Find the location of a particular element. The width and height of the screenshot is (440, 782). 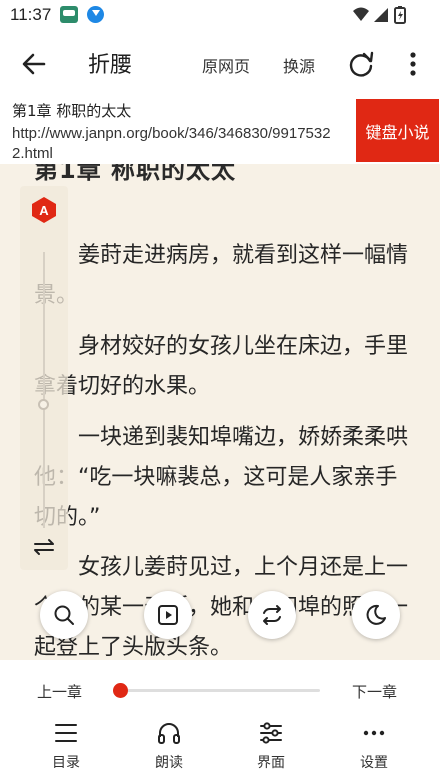

search-button is located at coordinates (64, 615).